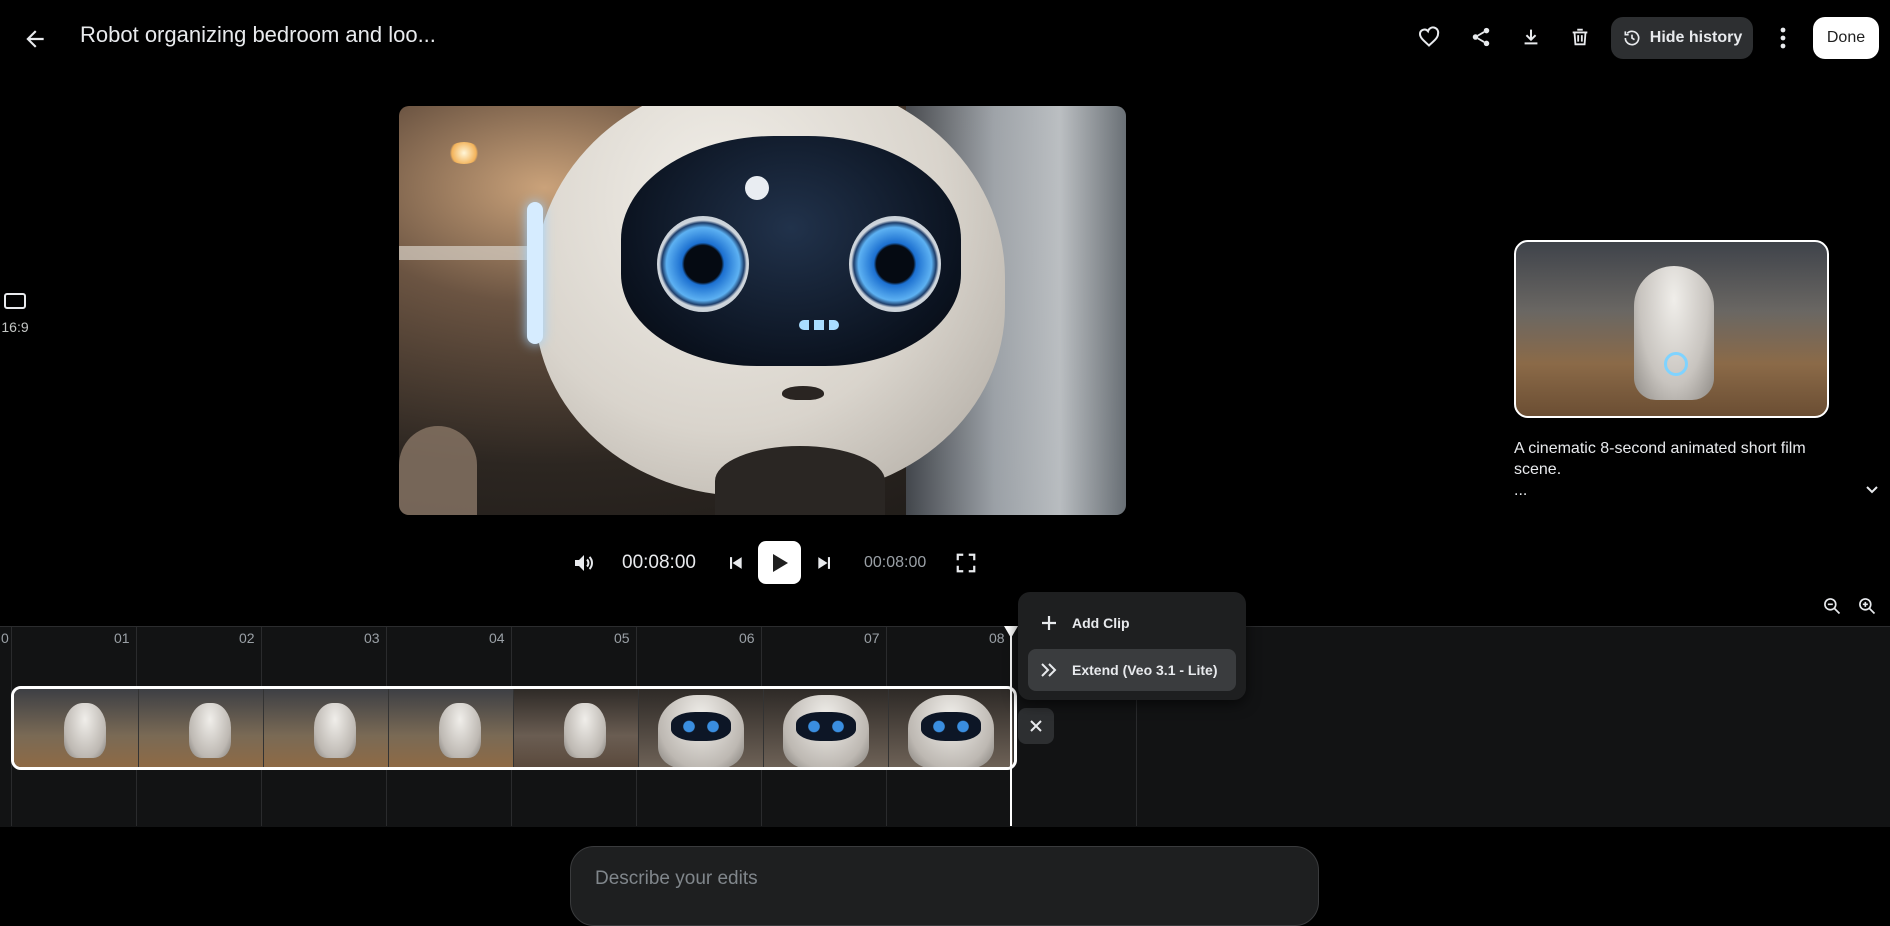  What do you see at coordinates (757, 188) in the screenshot?
I see `moon-reflection` at bounding box center [757, 188].